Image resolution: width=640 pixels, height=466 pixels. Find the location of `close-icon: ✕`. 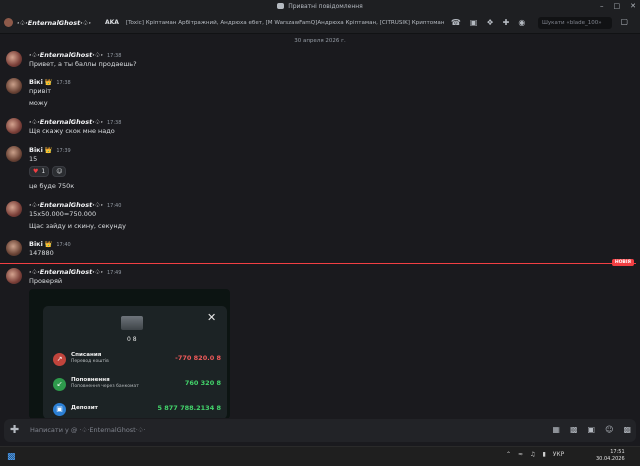

close-icon: ✕ is located at coordinates (212, 317).